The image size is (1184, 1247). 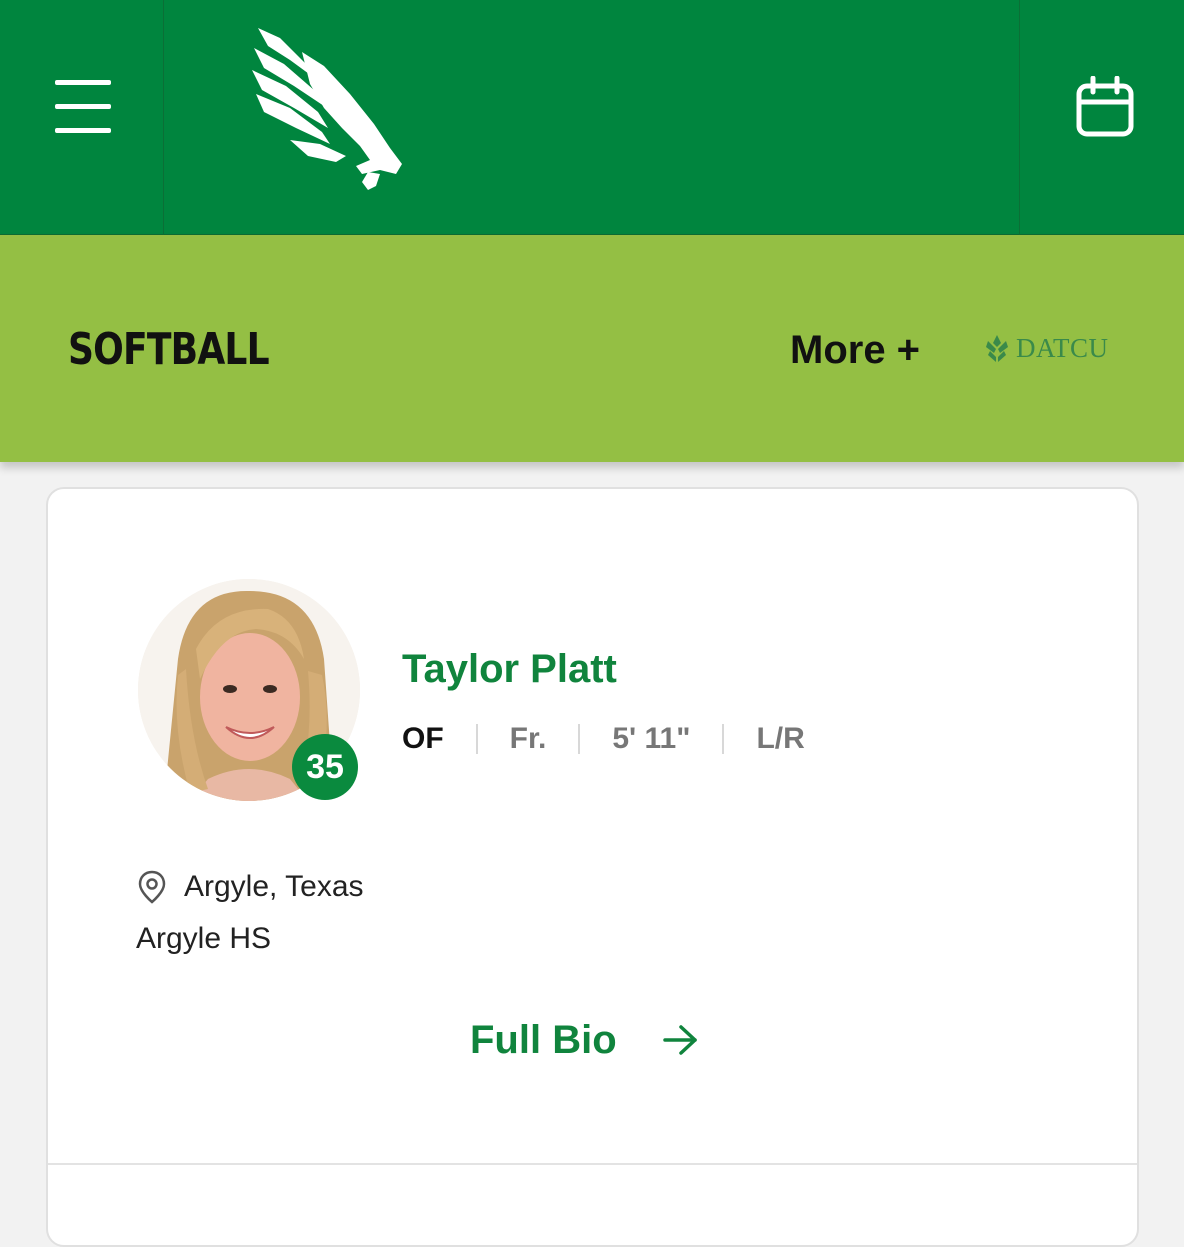 I want to click on full-bio-link: Full Bio, so click(x=585, y=1040).